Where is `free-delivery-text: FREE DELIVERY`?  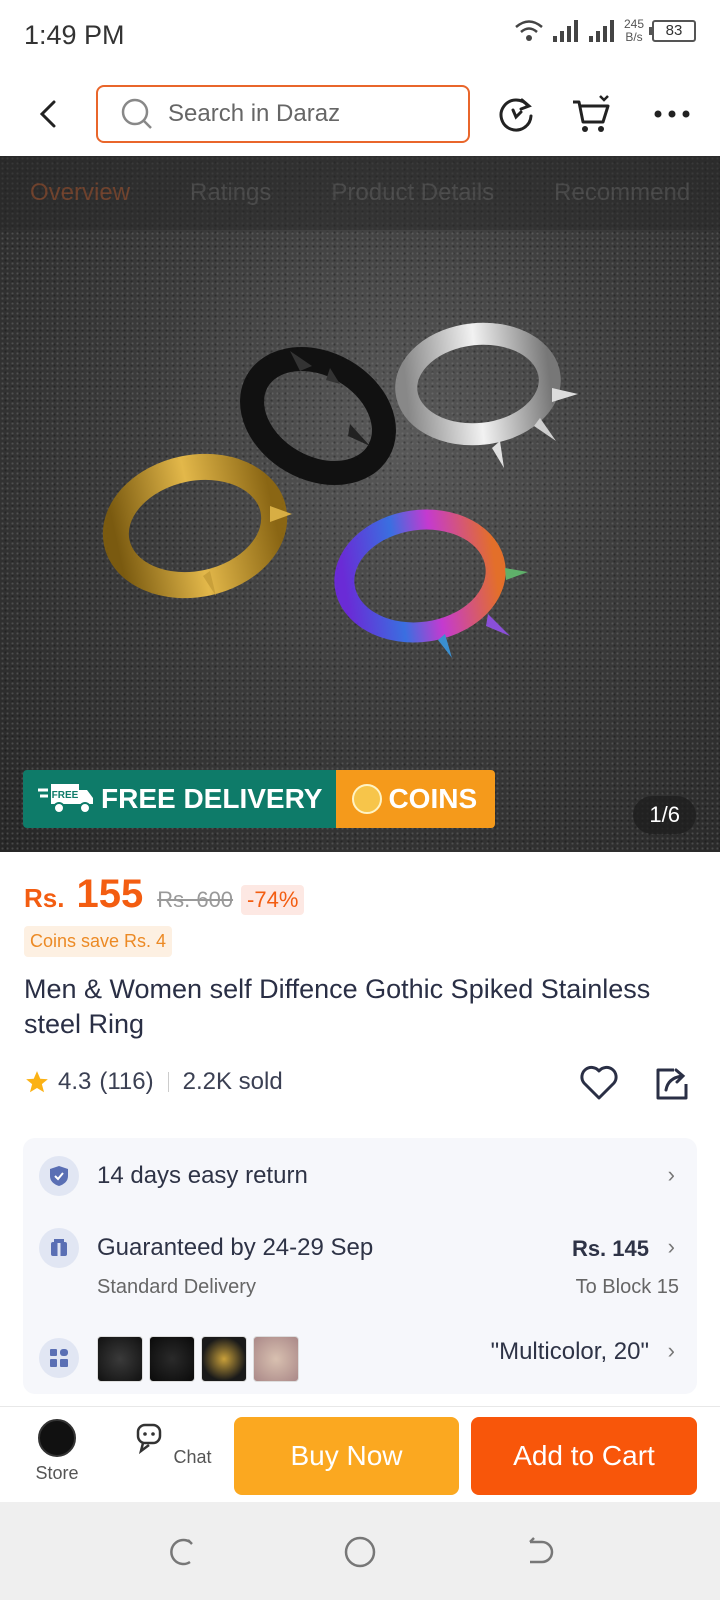 free-delivery-text: FREE DELIVERY is located at coordinates (212, 798).